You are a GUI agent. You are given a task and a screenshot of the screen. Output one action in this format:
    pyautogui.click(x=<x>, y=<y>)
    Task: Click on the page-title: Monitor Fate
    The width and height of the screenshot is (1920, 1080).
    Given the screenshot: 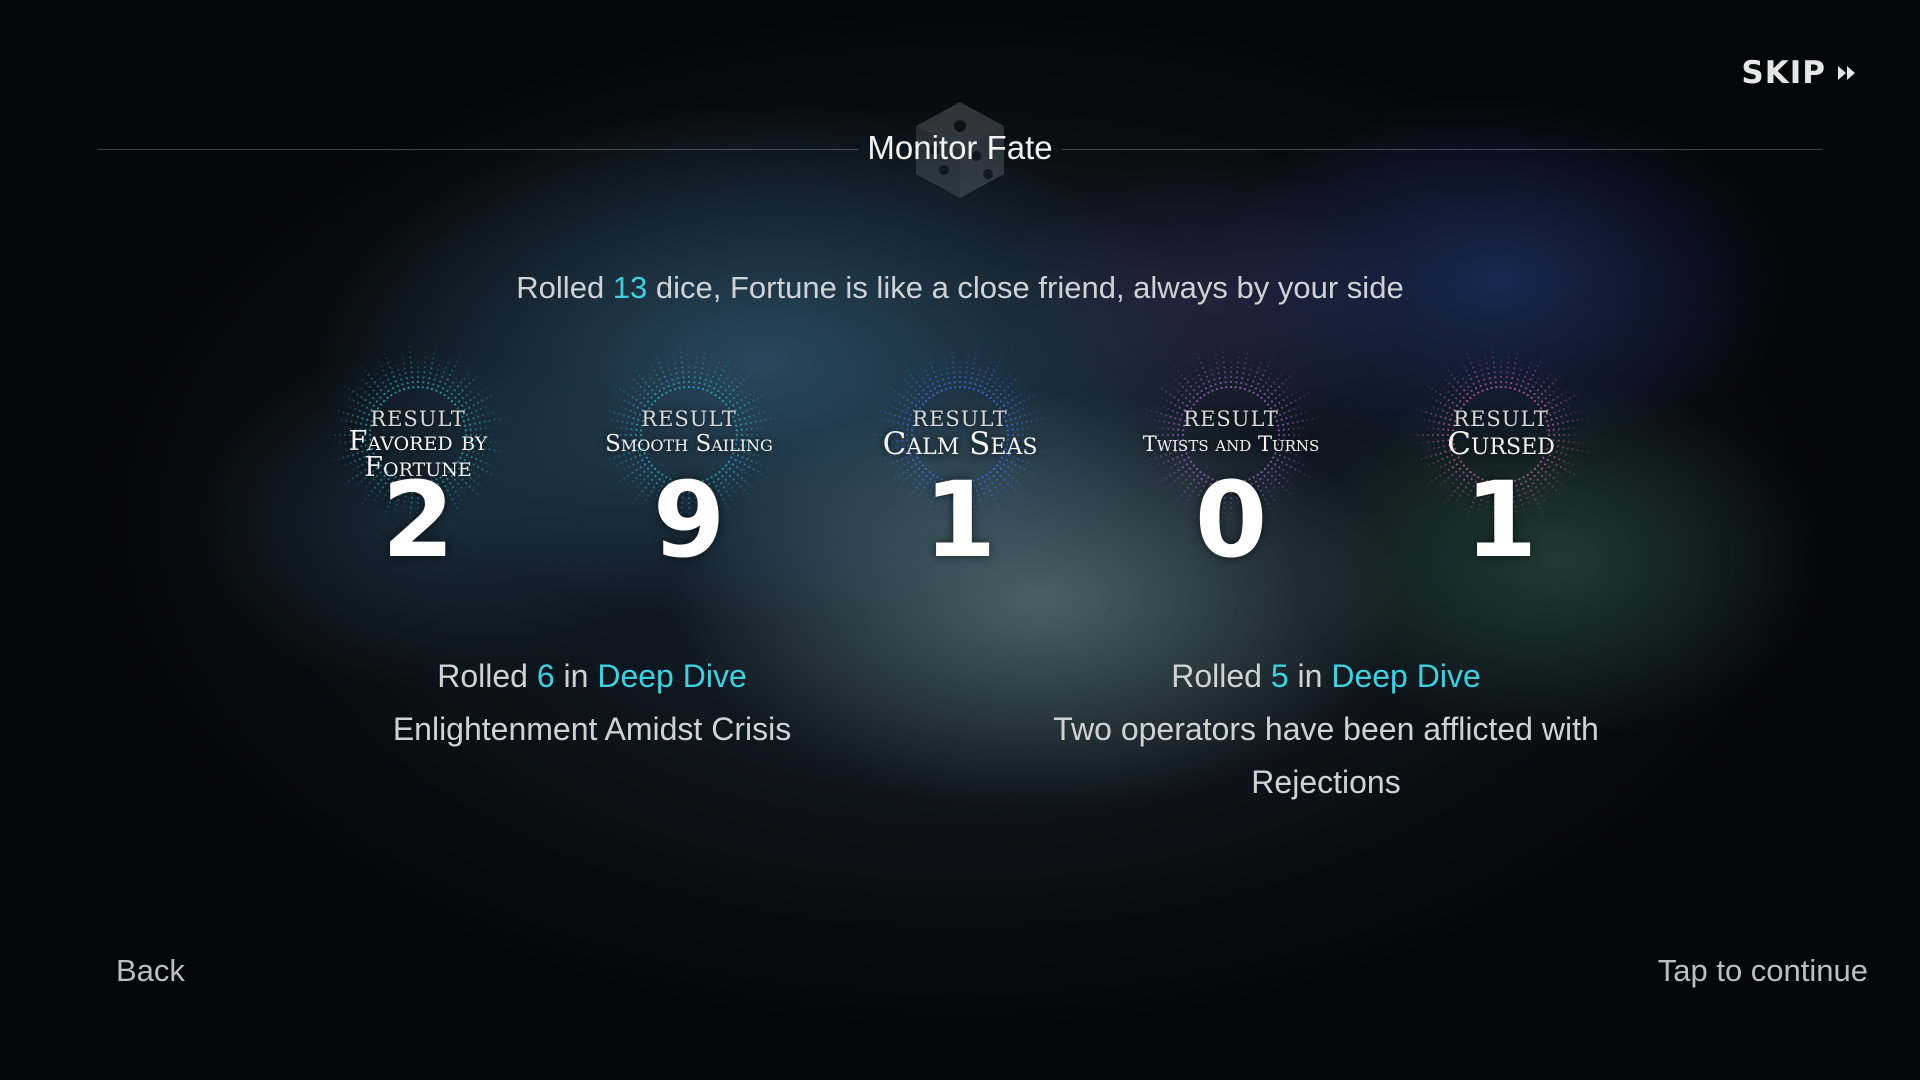 What is the action you would take?
    pyautogui.click(x=960, y=147)
    